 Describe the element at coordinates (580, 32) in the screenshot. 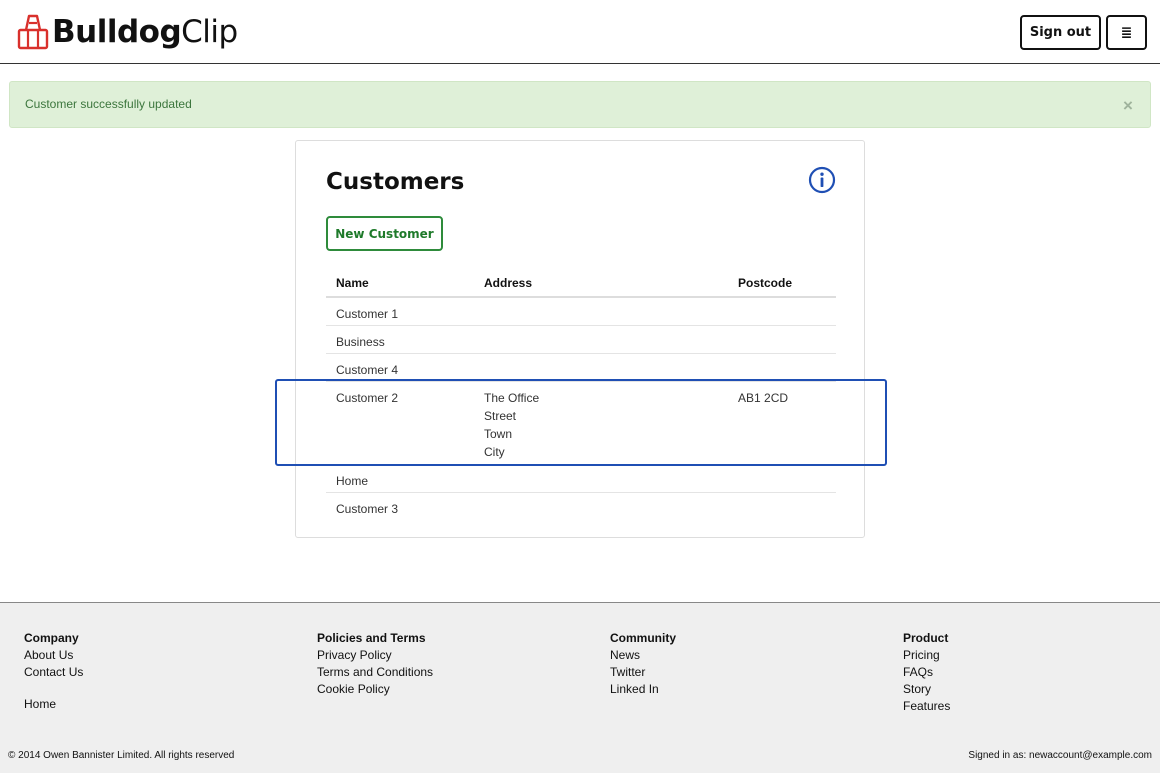

I see `top-header: BulldogClip Sign out ≣` at that location.